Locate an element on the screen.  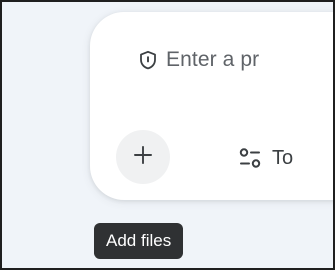
plus-icon is located at coordinates (143, 157).